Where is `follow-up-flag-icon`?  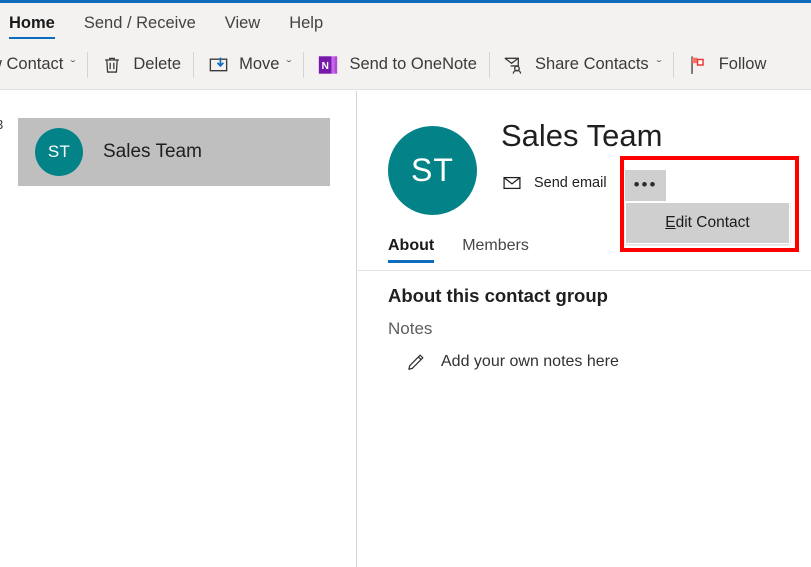 follow-up-flag-icon is located at coordinates (698, 65).